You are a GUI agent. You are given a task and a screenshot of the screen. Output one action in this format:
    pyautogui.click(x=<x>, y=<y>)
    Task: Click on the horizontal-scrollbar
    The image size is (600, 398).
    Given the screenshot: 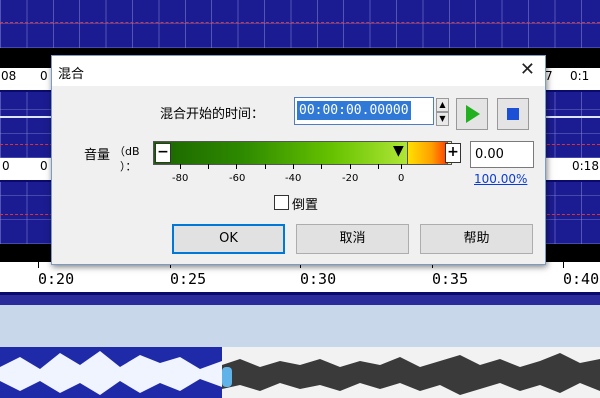 What is the action you would take?
    pyautogui.click(x=300, y=300)
    